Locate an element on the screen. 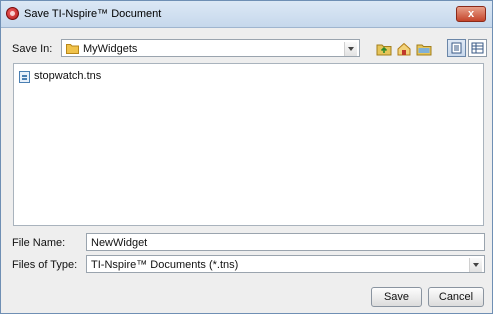  up-folder-icon is located at coordinates (384, 49).